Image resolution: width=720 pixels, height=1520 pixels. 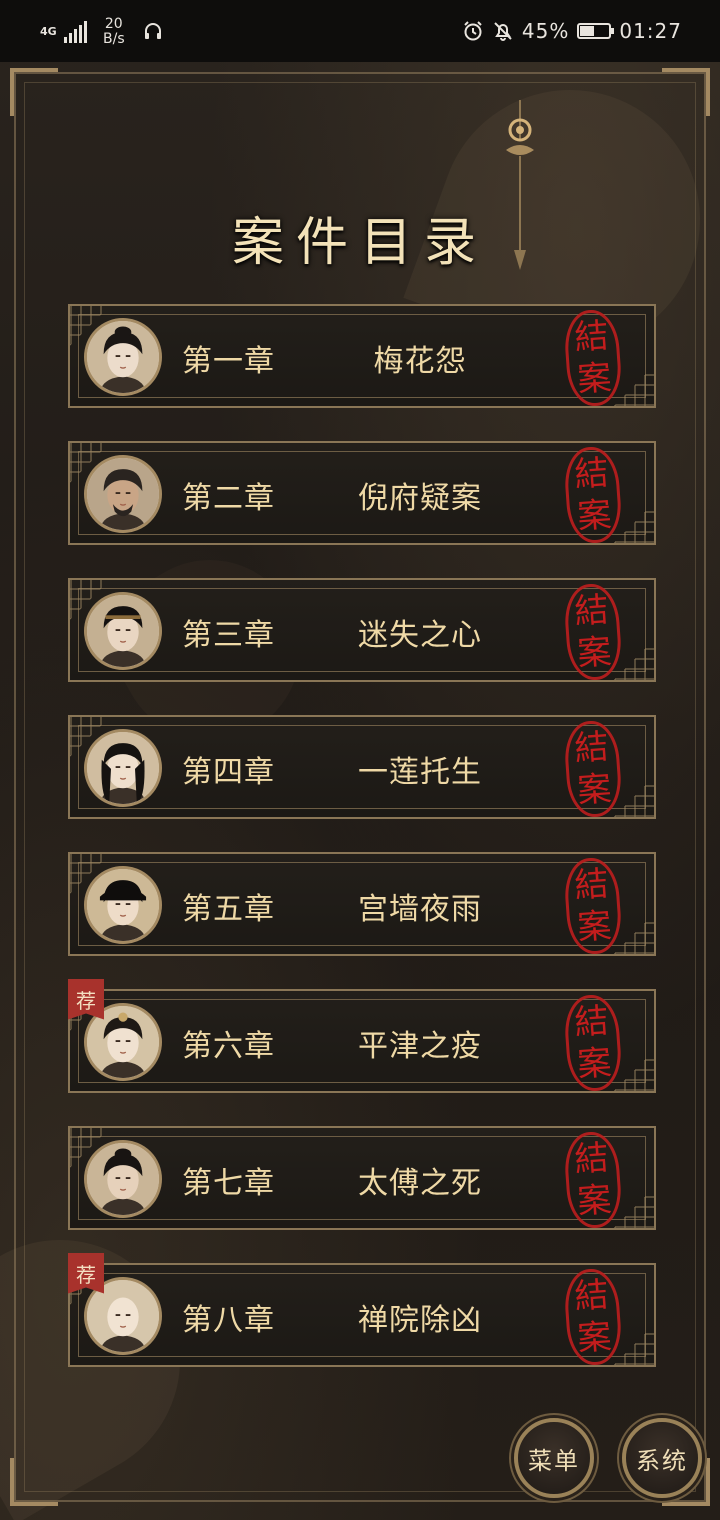 I want to click on chapter-number: 第四章, so click(x=228, y=772).